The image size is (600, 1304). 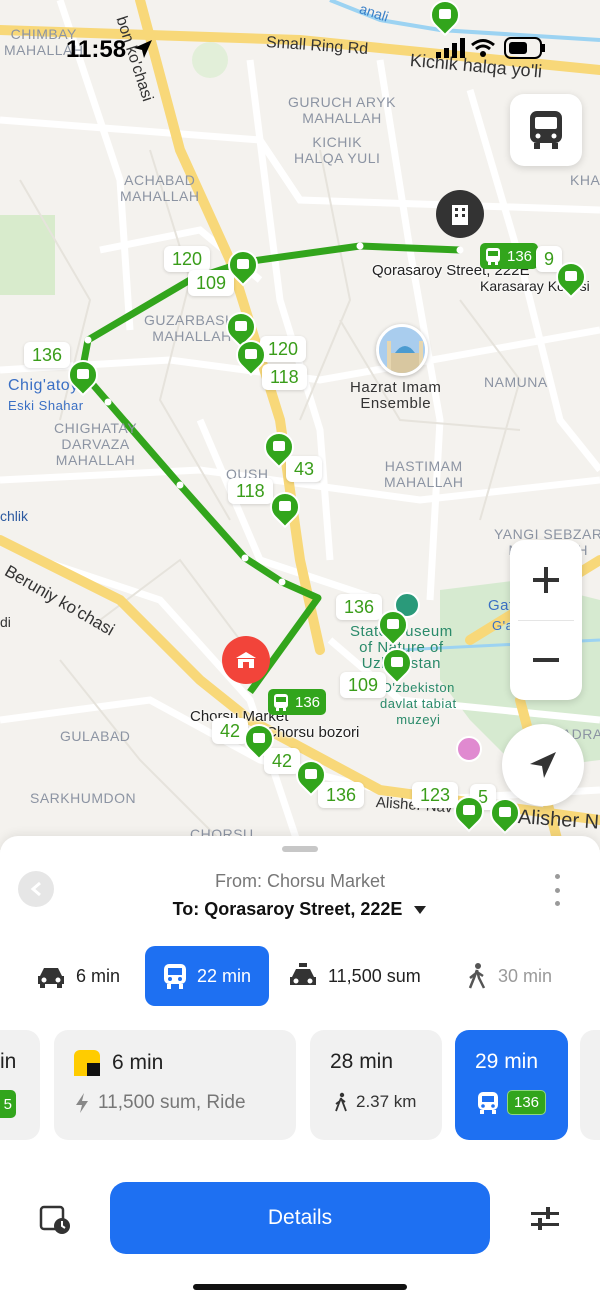 I want to click on route-chip-top-number: 136, so click(x=520, y=256).